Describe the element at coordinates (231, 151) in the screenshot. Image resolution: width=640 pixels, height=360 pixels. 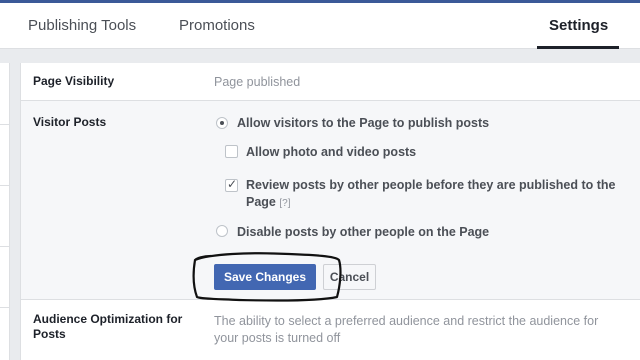
I see `allow-photo-video-checkbox` at that location.